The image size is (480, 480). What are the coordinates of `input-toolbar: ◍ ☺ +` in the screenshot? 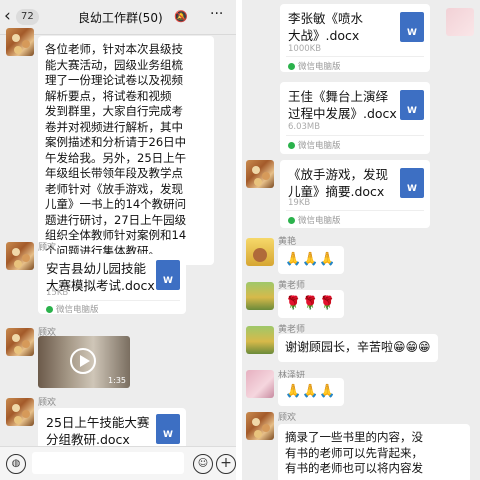 It's located at (118, 463).